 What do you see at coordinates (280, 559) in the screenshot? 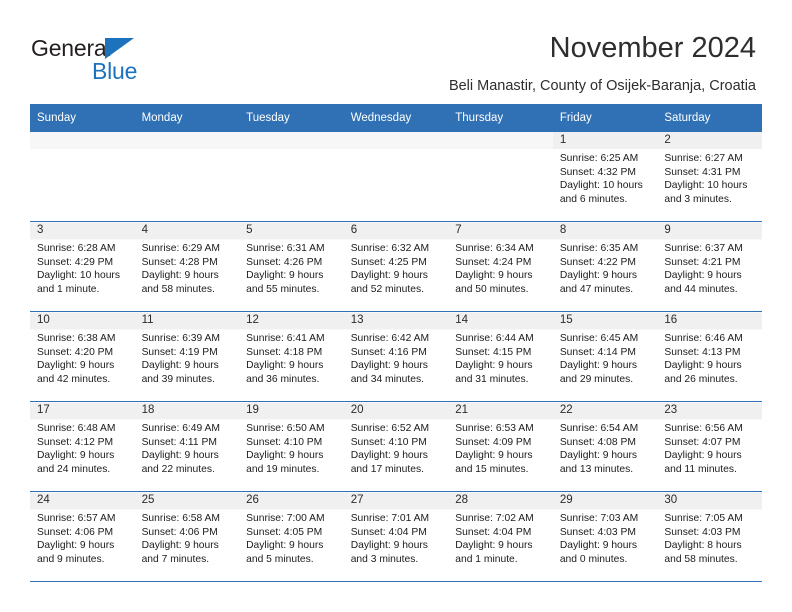
I see `daylight-text-cont: and 5 minutes.` at bounding box center [280, 559].